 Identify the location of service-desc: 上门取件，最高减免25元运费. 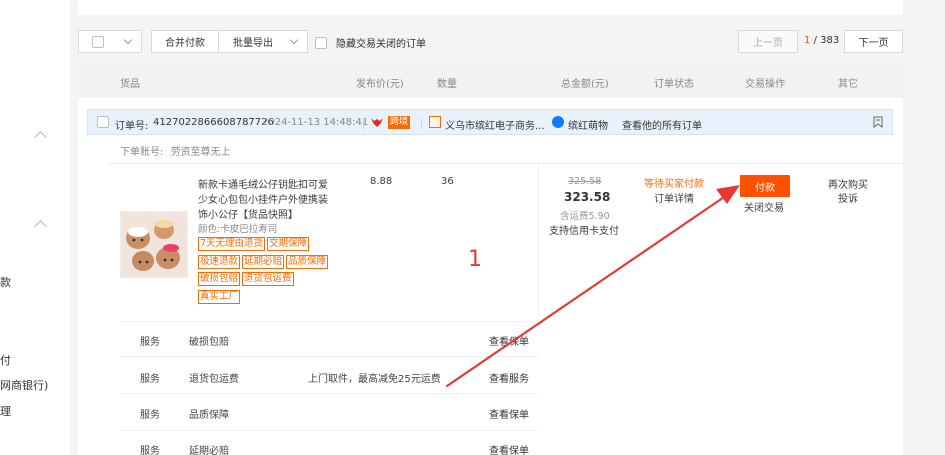
(374, 379).